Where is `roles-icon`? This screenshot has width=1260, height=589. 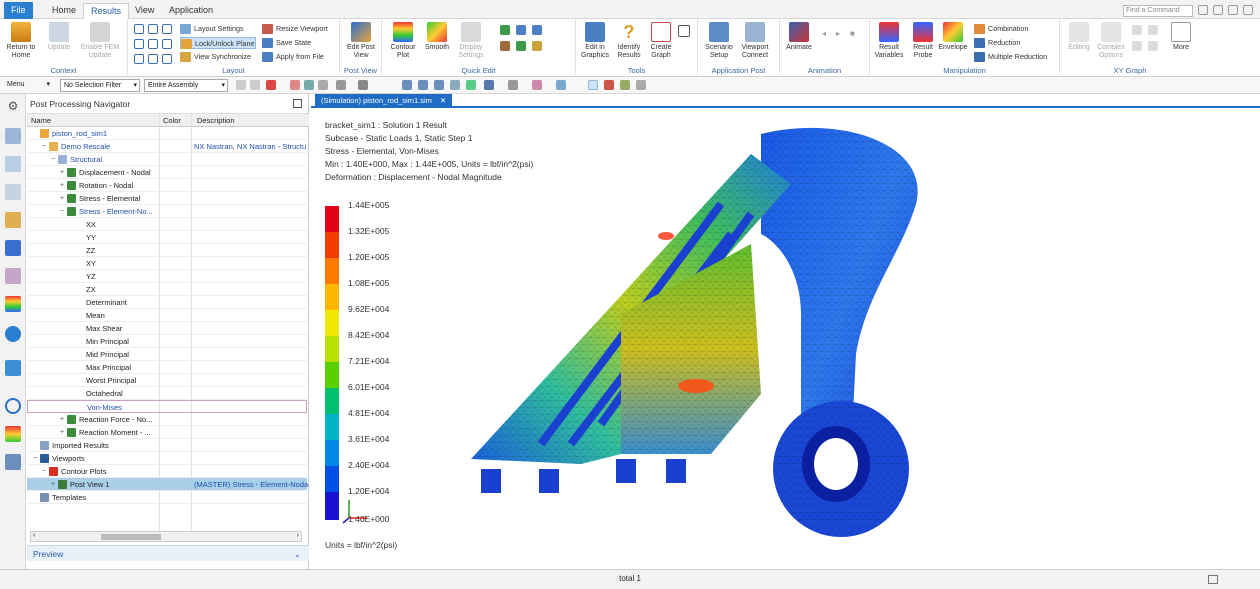
roles-icon is located at coordinates (13, 462).